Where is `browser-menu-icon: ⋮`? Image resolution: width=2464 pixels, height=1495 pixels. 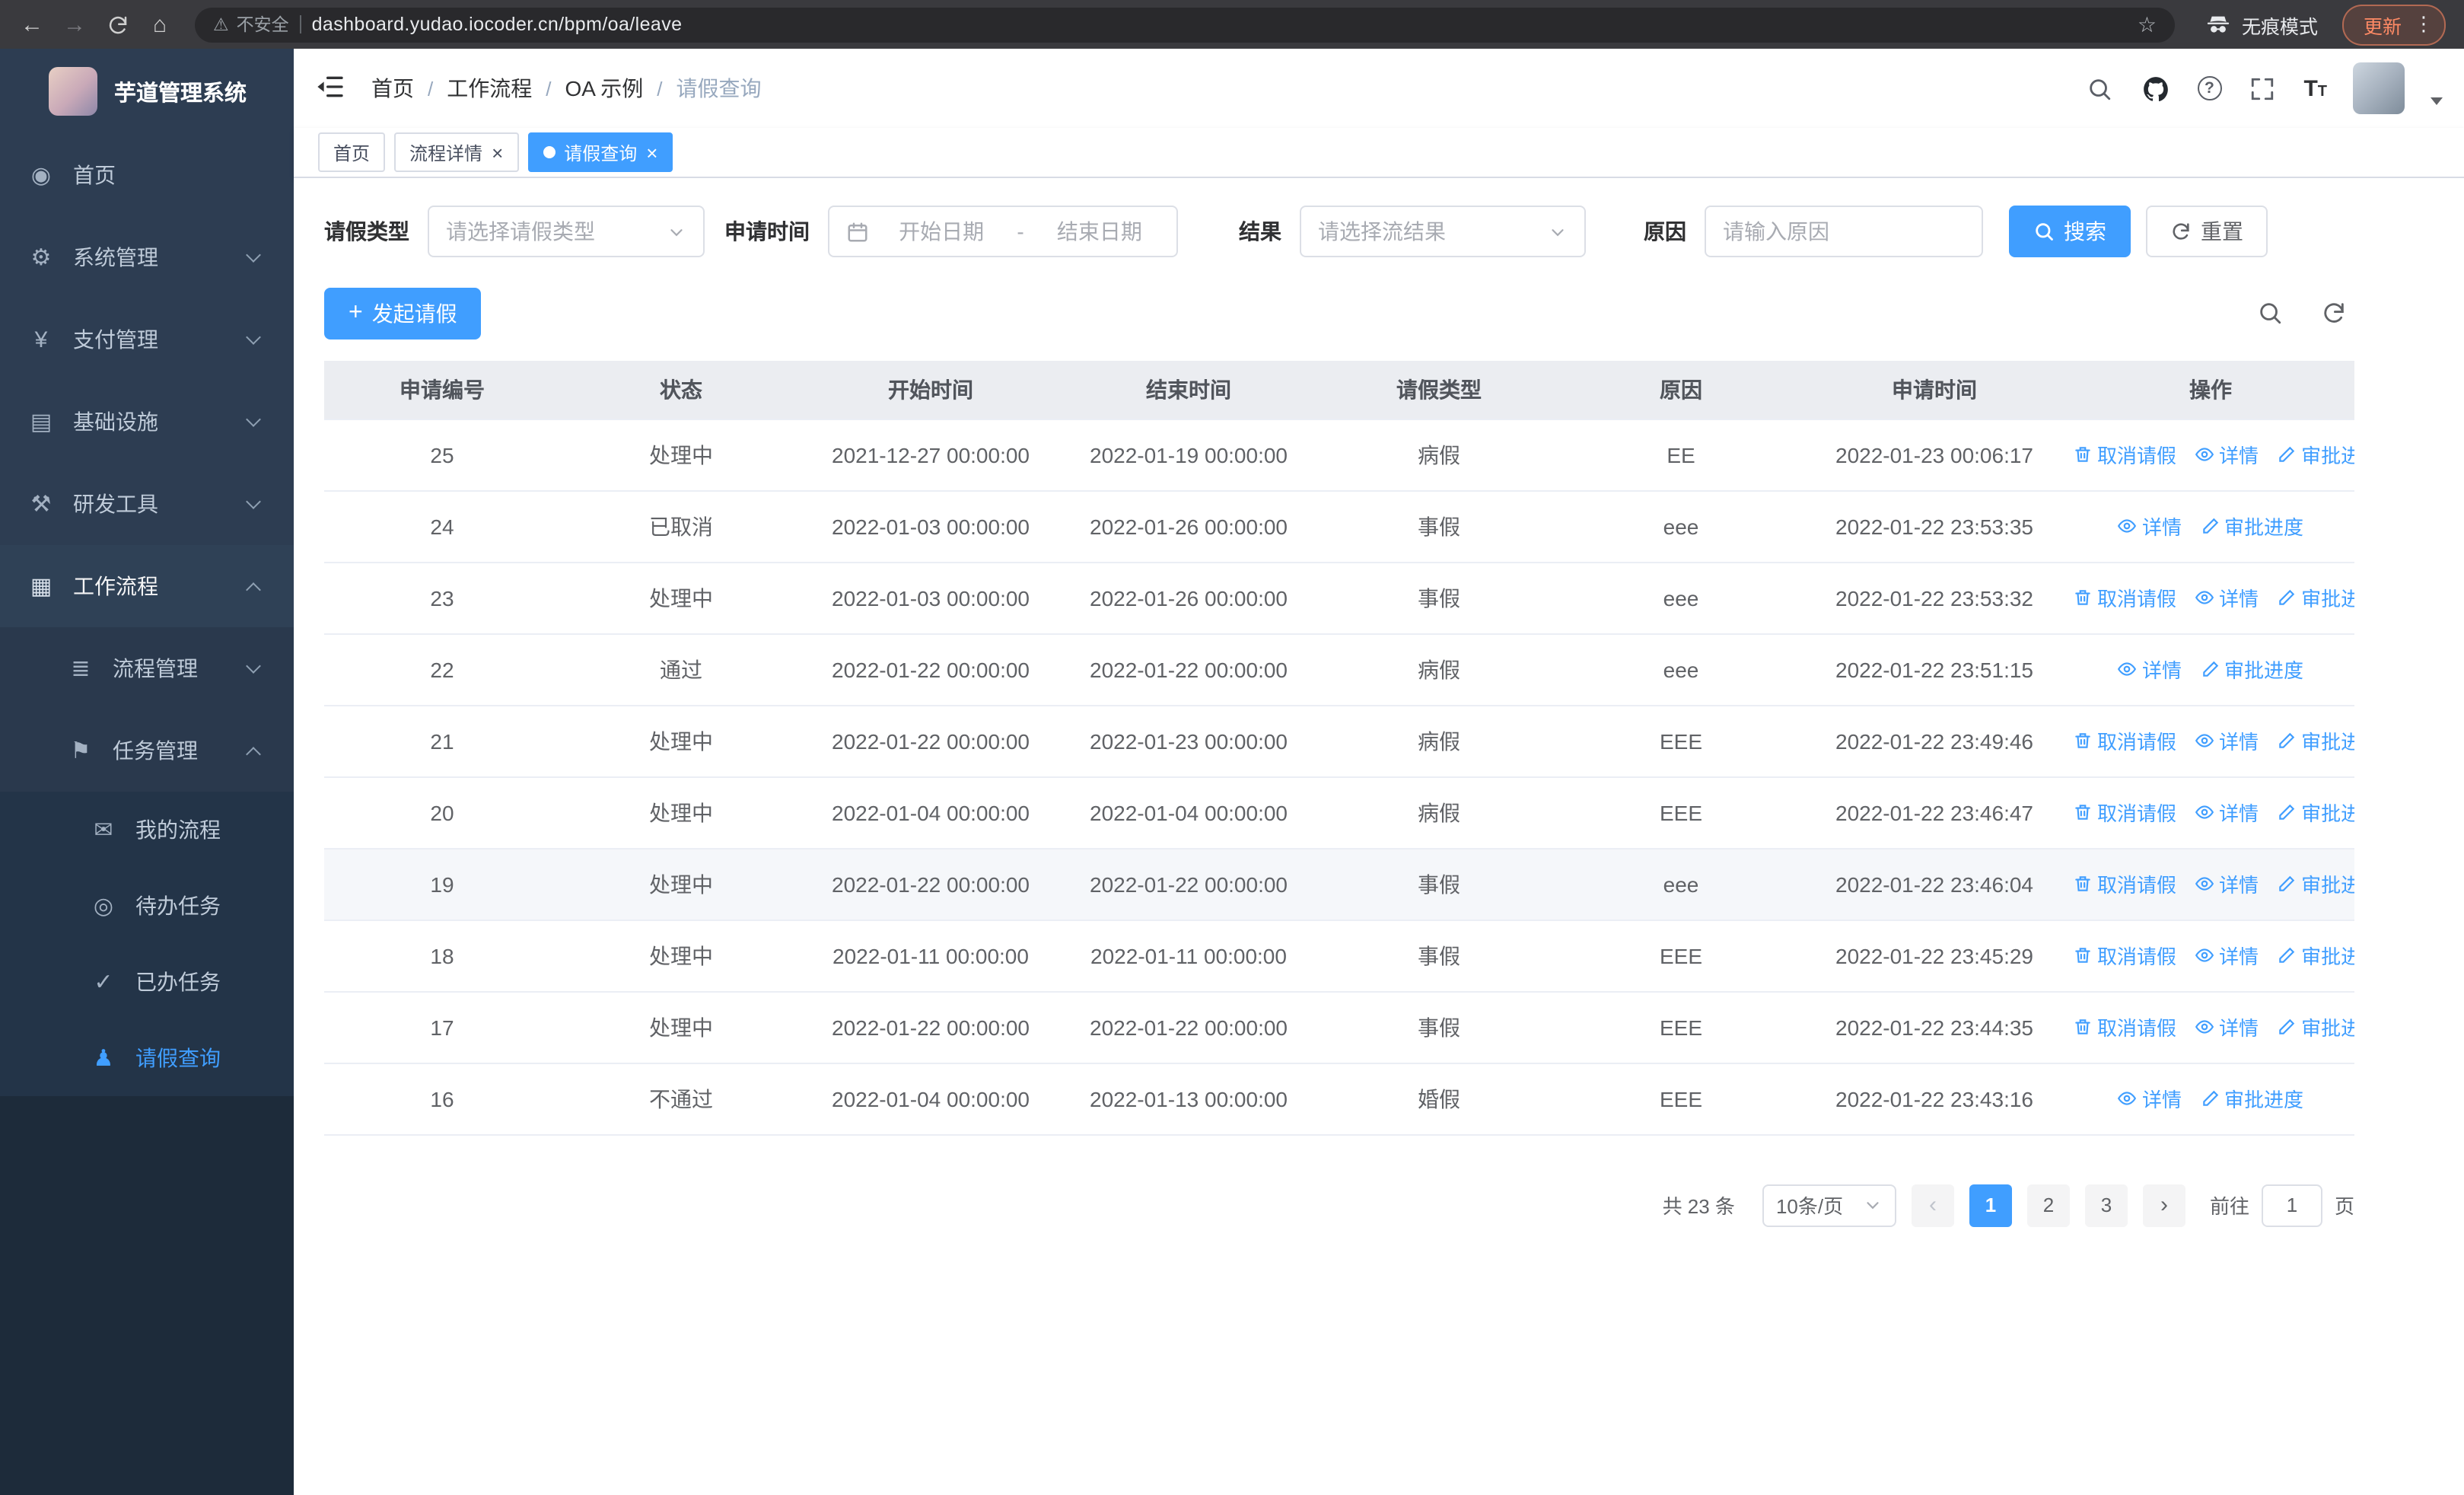
browser-menu-icon: ⋮ is located at coordinates (2424, 25).